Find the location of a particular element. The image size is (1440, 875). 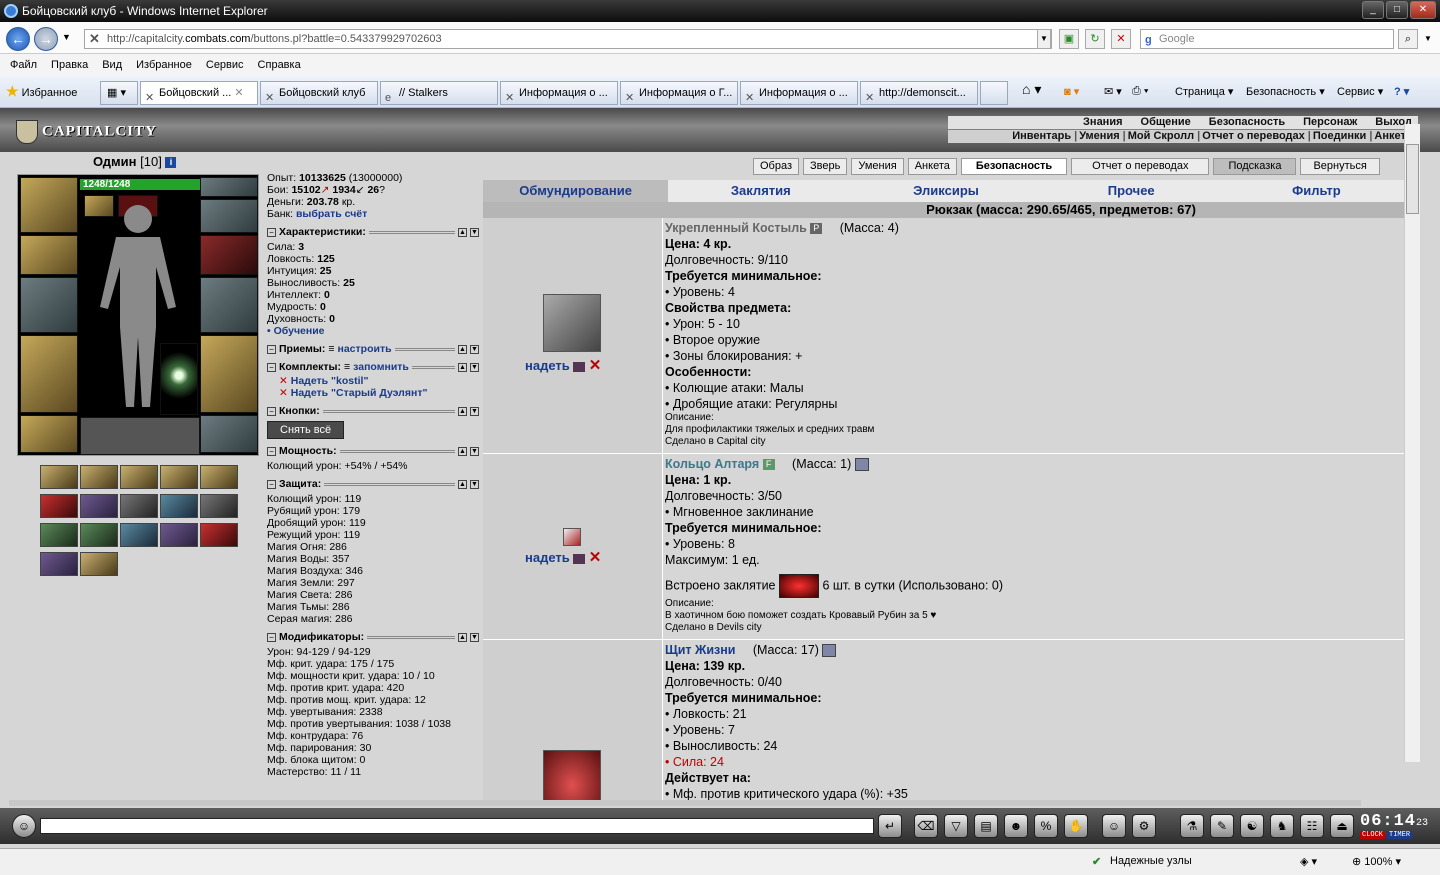

slot-shield is located at coordinates (179, 379).